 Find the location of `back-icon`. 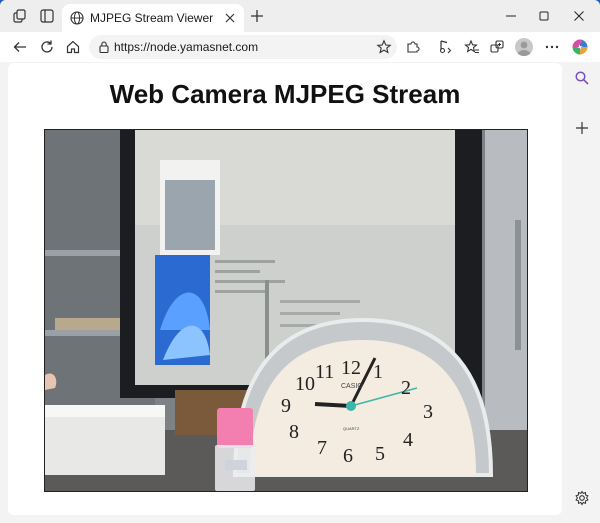

back-icon is located at coordinates (20, 47).